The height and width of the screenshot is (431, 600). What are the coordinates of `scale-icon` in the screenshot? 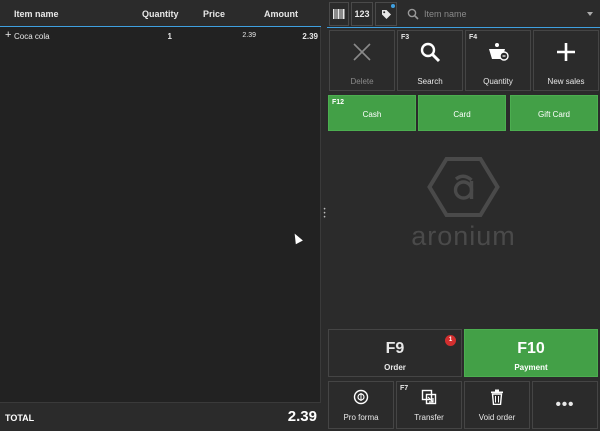 It's located at (499, 52).